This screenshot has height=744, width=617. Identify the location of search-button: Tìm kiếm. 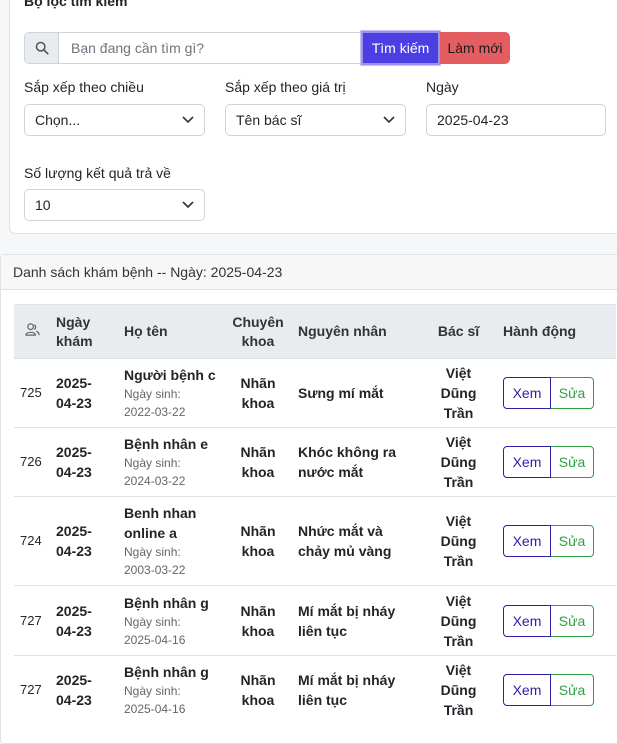
(400, 48).